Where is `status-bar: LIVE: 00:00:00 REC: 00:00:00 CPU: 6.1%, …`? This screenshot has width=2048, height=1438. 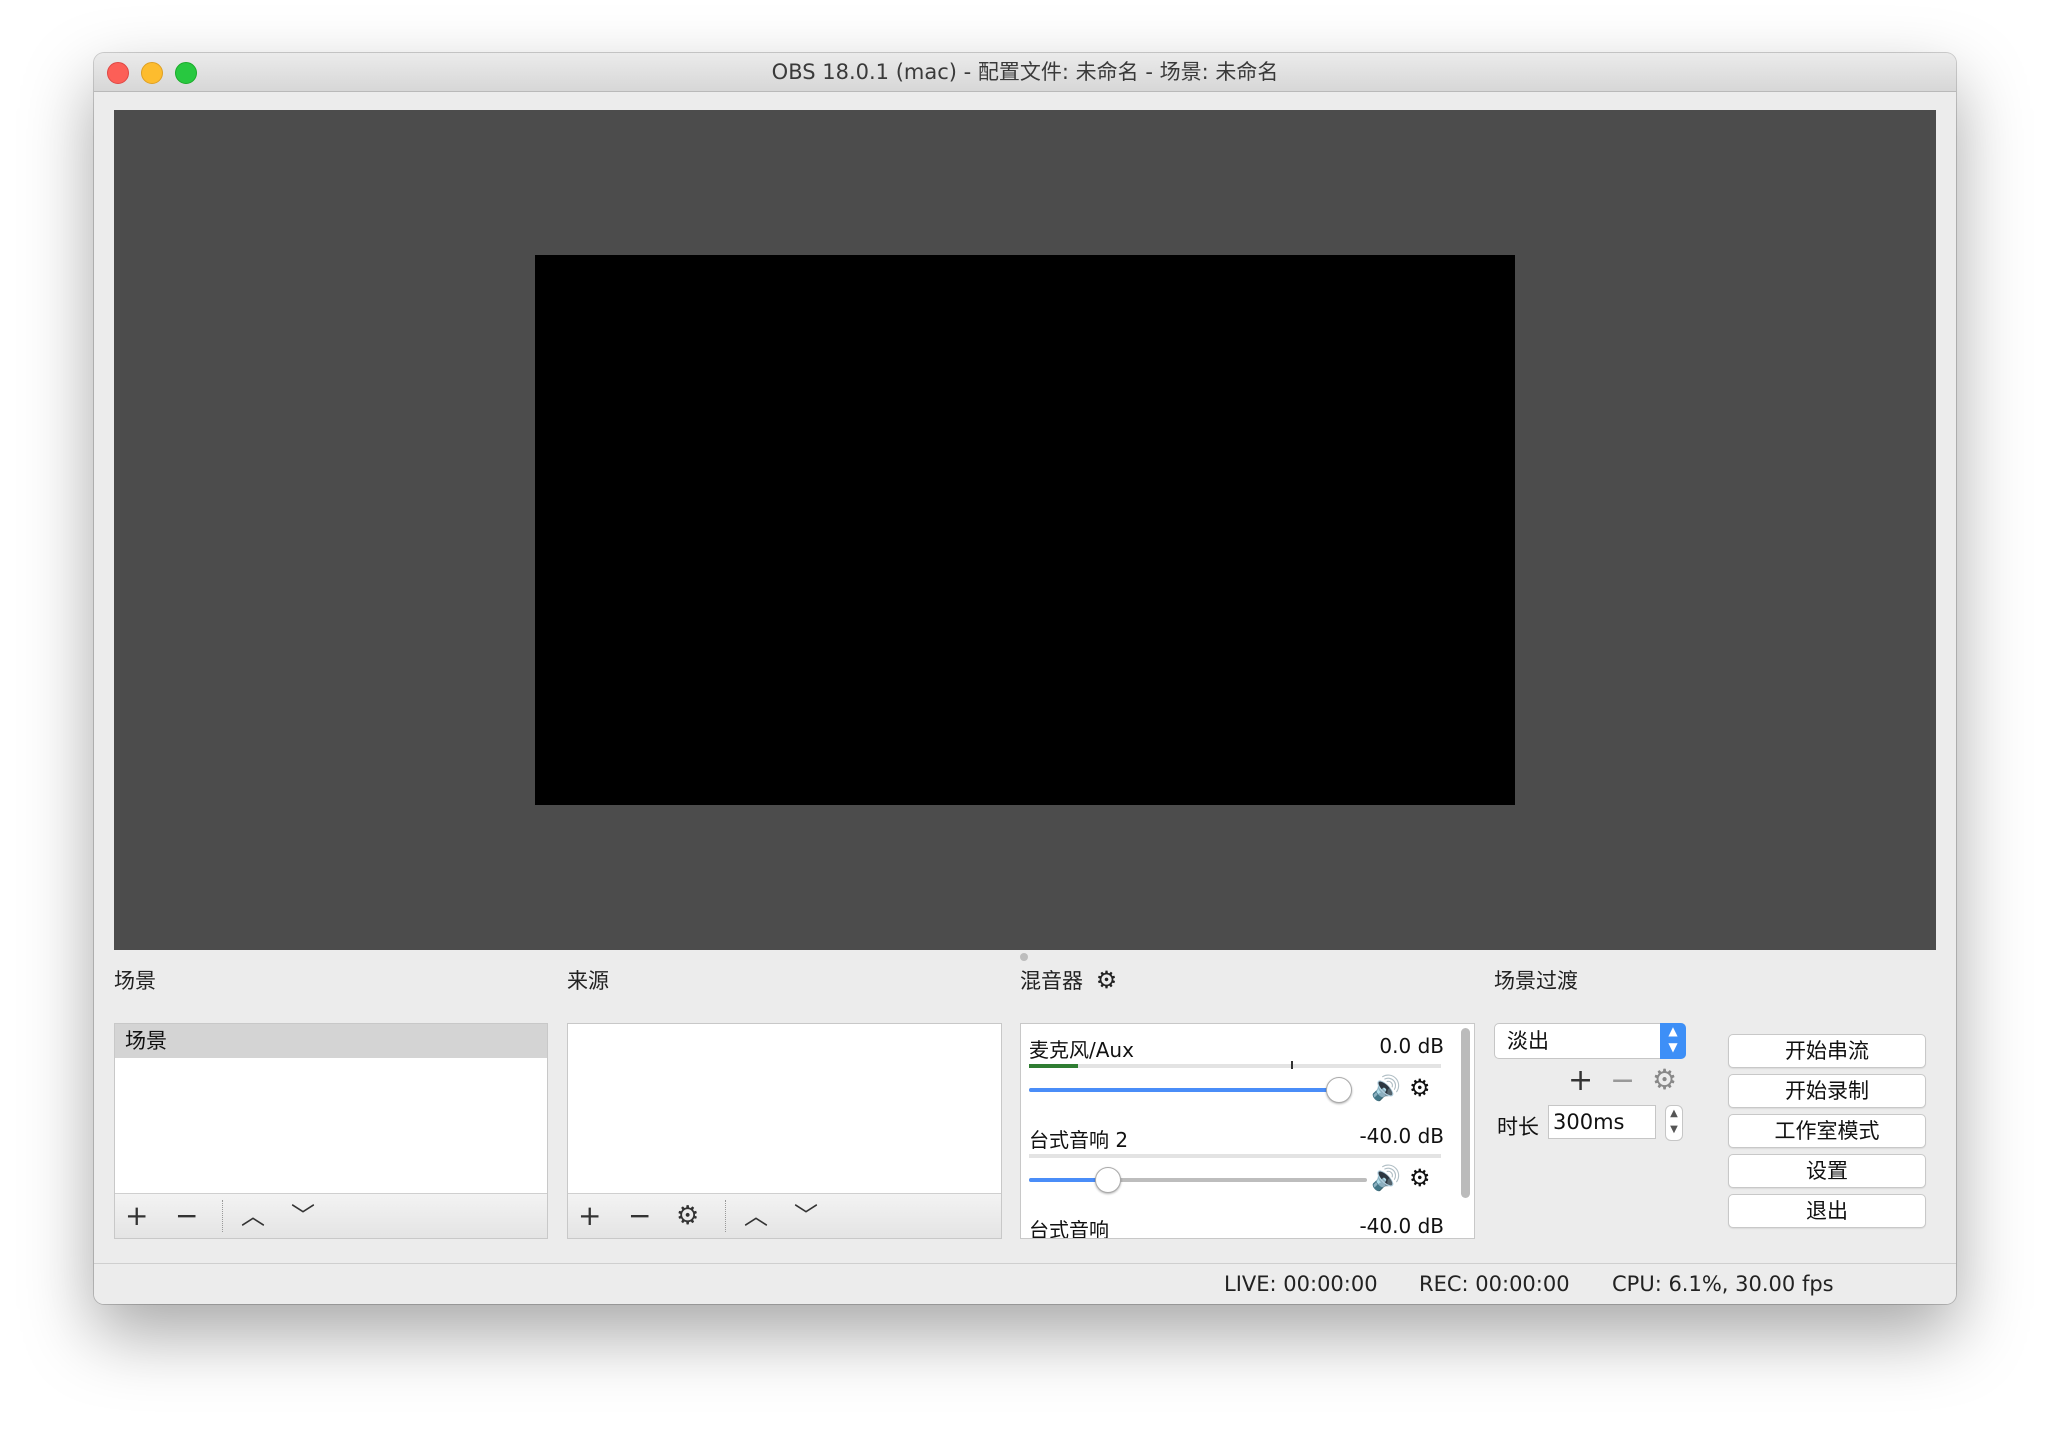 status-bar: LIVE: 00:00:00 REC: 00:00:00 CPU: 6.1%, … is located at coordinates (1025, 1283).